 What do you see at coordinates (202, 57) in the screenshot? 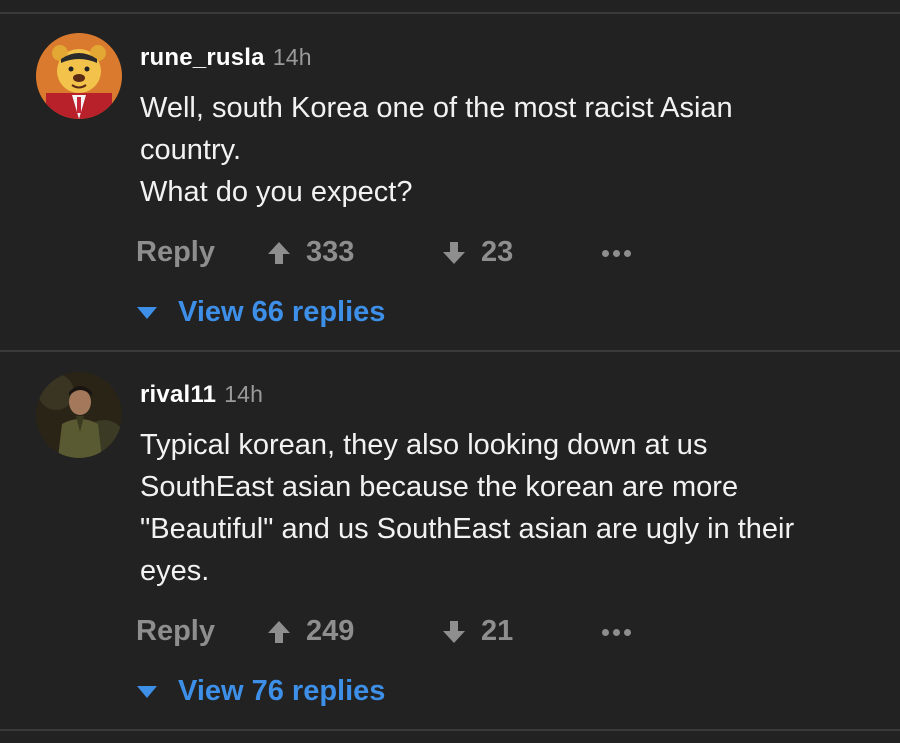
I see `username-text: rune_rusla` at bounding box center [202, 57].